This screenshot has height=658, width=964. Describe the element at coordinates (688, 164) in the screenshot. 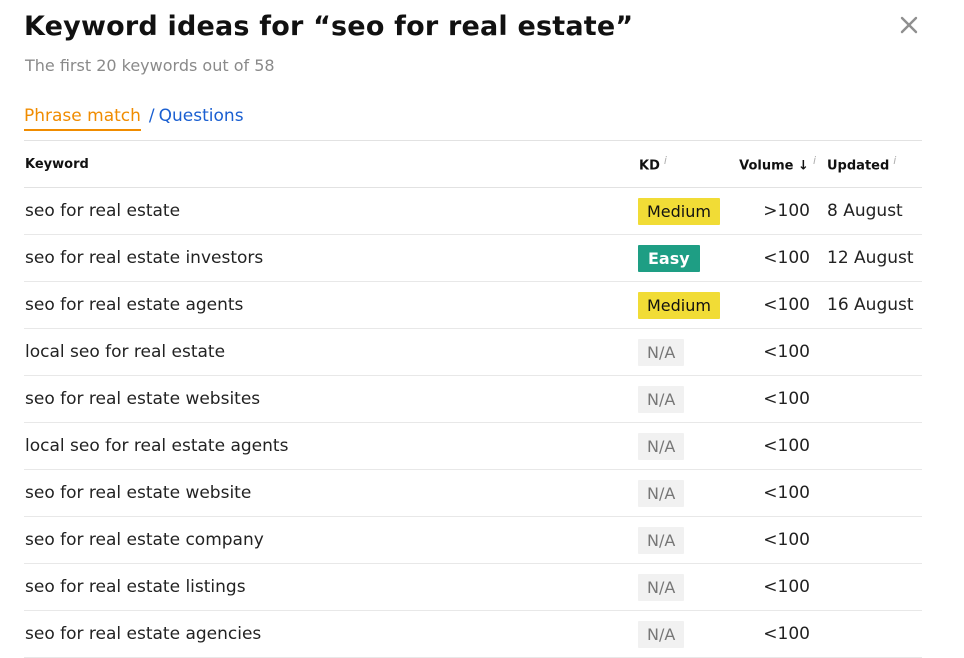

I see `column-header-kd: KD i` at that location.